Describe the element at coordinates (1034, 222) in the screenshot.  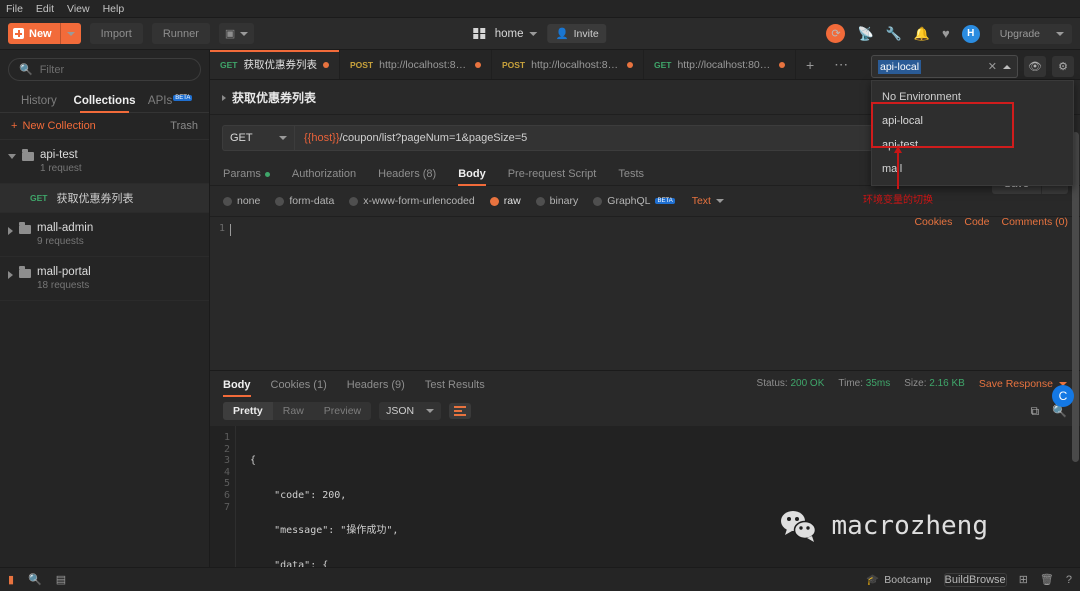
I see `comments-link: Comments (0)` at that location.